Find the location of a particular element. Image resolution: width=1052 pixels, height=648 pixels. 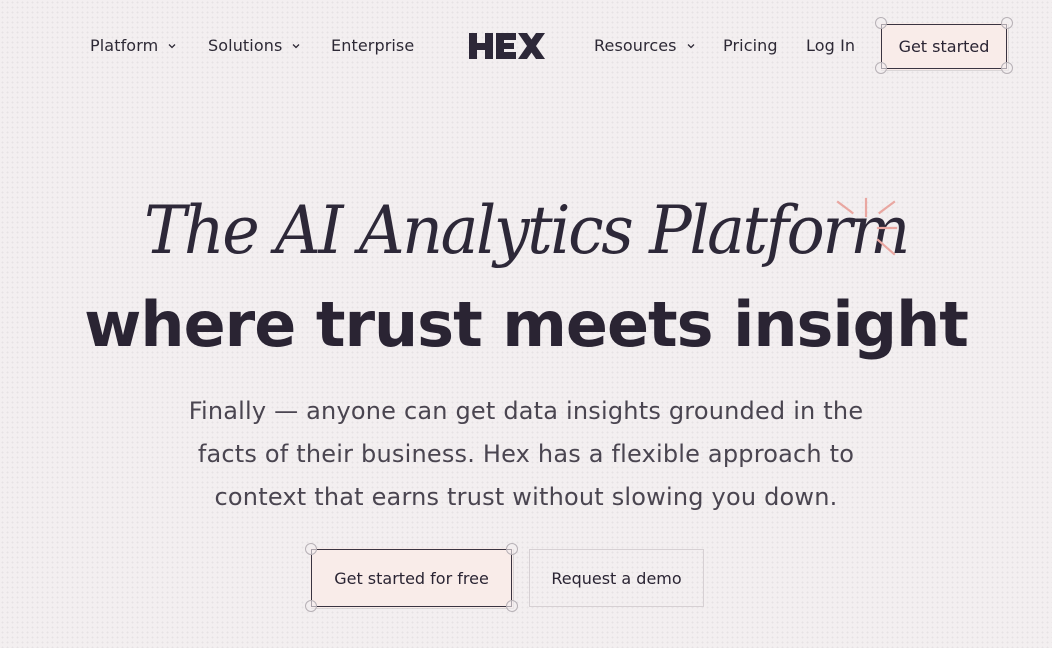

nav-enterprise-label: Enterprise is located at coordinates (373, 45).